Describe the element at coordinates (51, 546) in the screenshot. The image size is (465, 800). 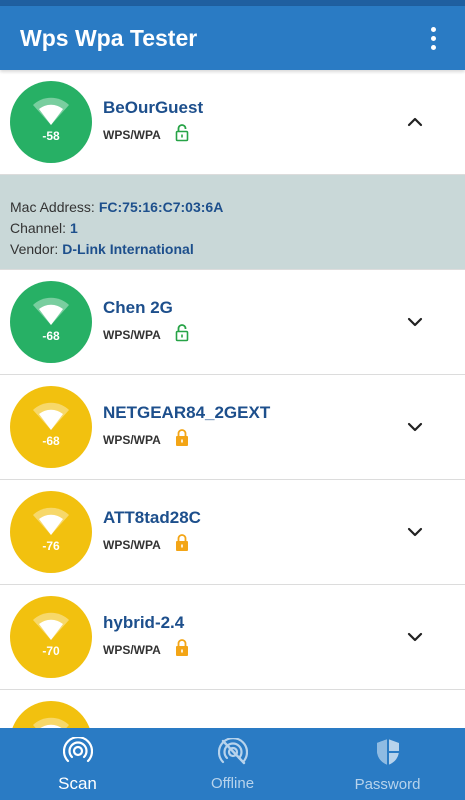
I see `signal-value: -76` at that location.